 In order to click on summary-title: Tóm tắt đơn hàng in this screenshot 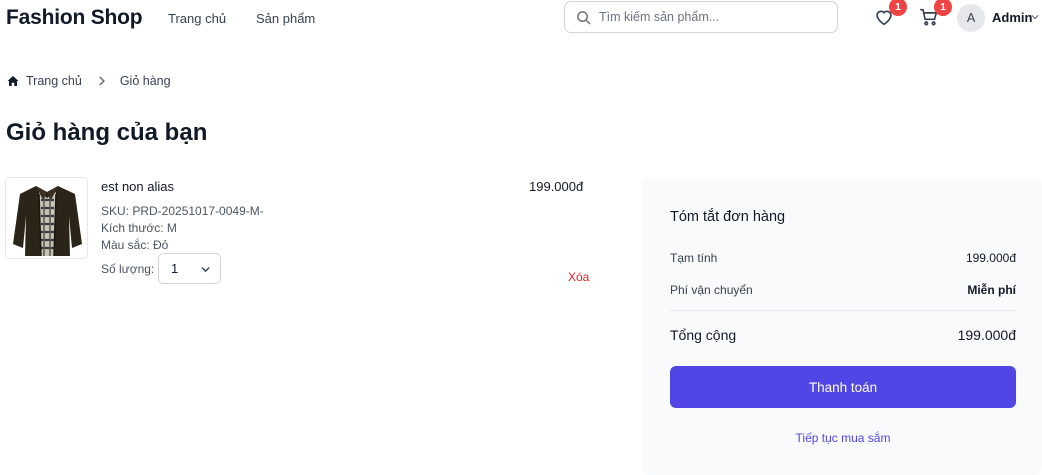, I will do `click(728, 217)`.